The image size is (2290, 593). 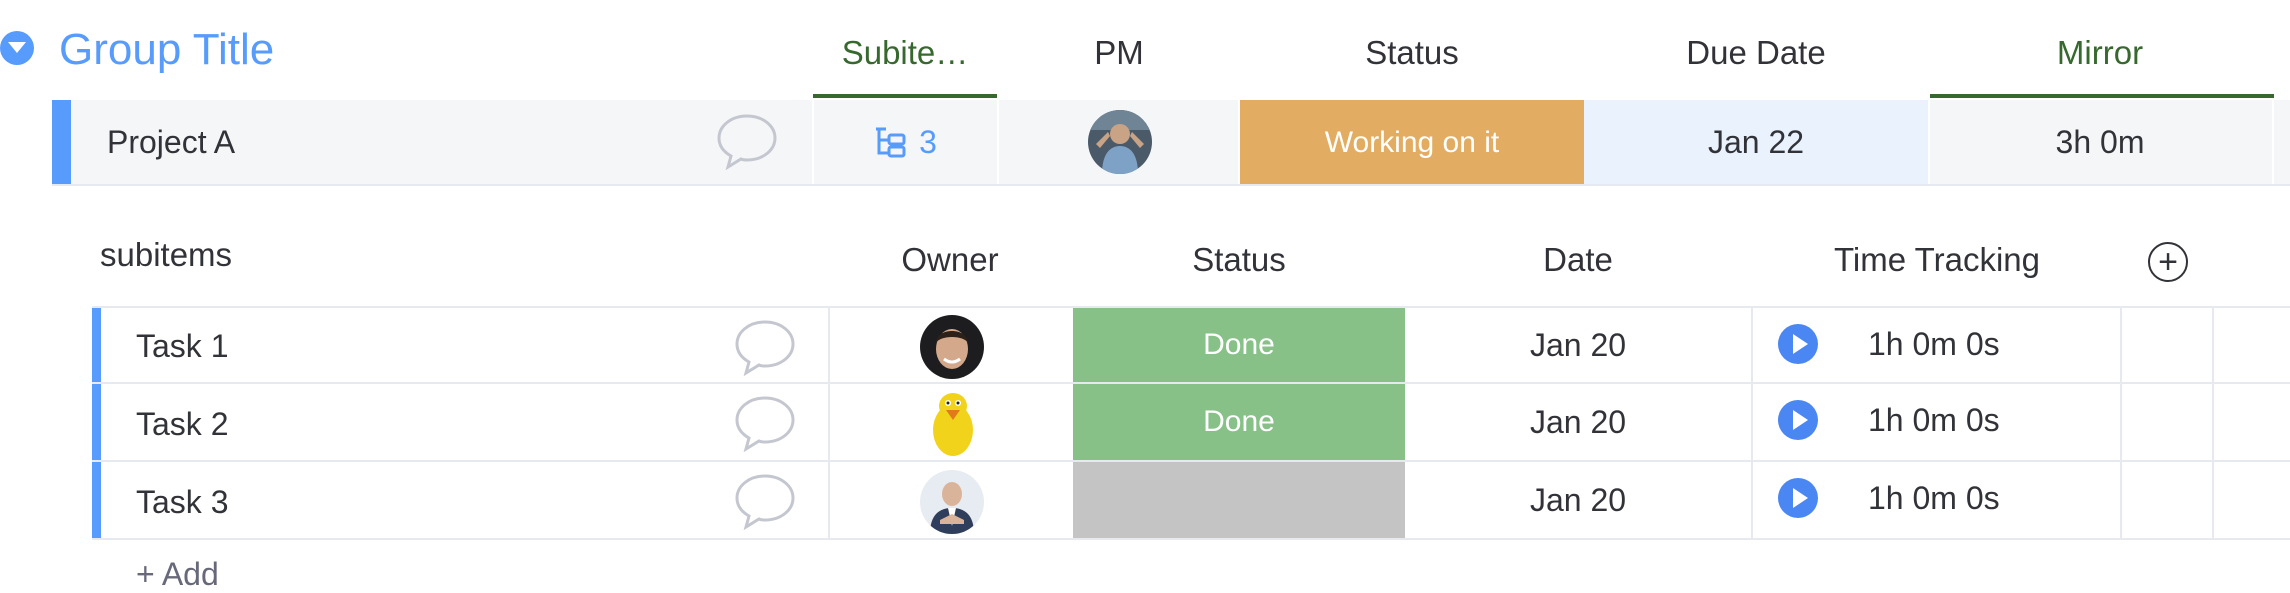 I want to click on column-header-status: Status, so click(x=1412, y=53).